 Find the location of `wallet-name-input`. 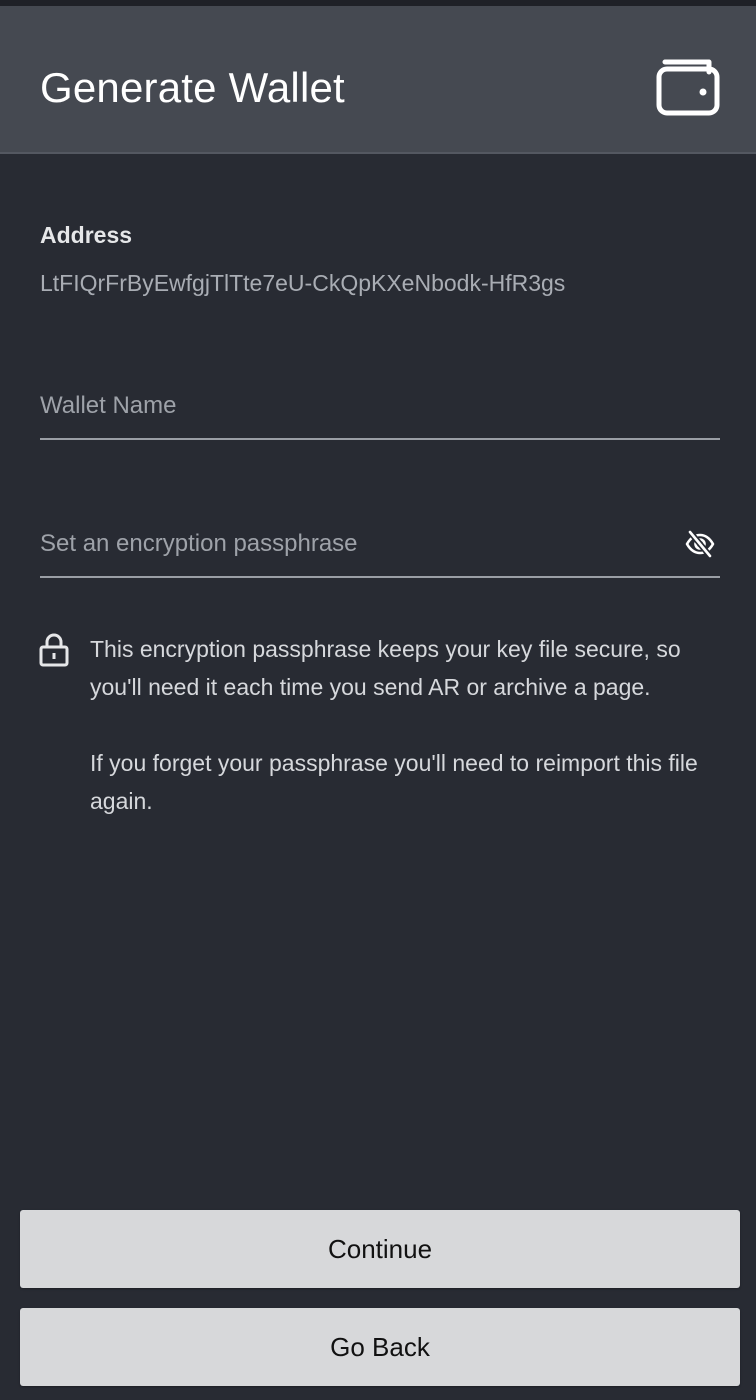

wallet-name-input is located at coordinates (340, 406).